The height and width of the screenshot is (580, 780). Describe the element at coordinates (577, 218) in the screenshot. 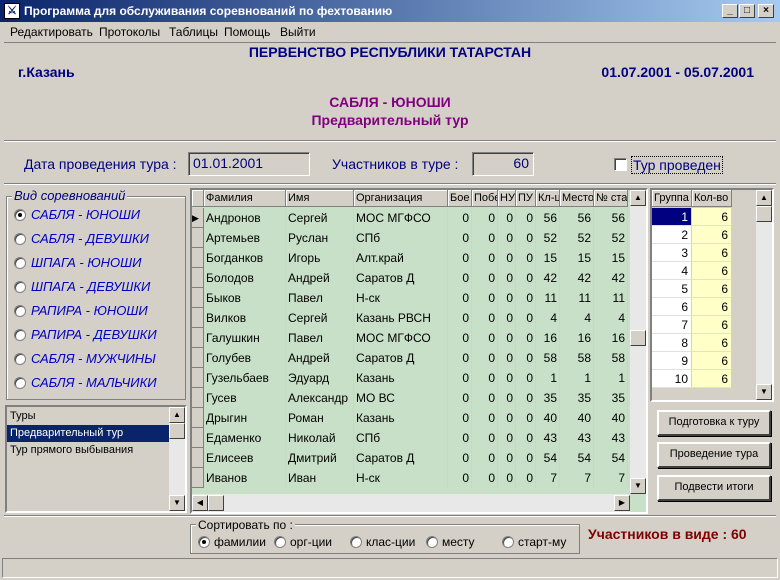

I see `table-cell: 56` at that location.